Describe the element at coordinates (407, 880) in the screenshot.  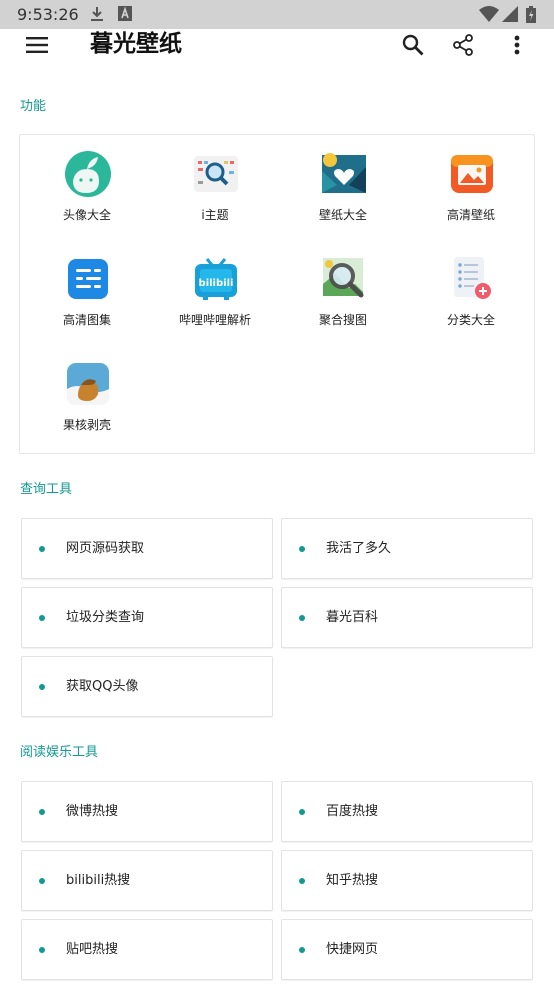
I see `tool-zhihu-hot: 知乎热搜` at that location.